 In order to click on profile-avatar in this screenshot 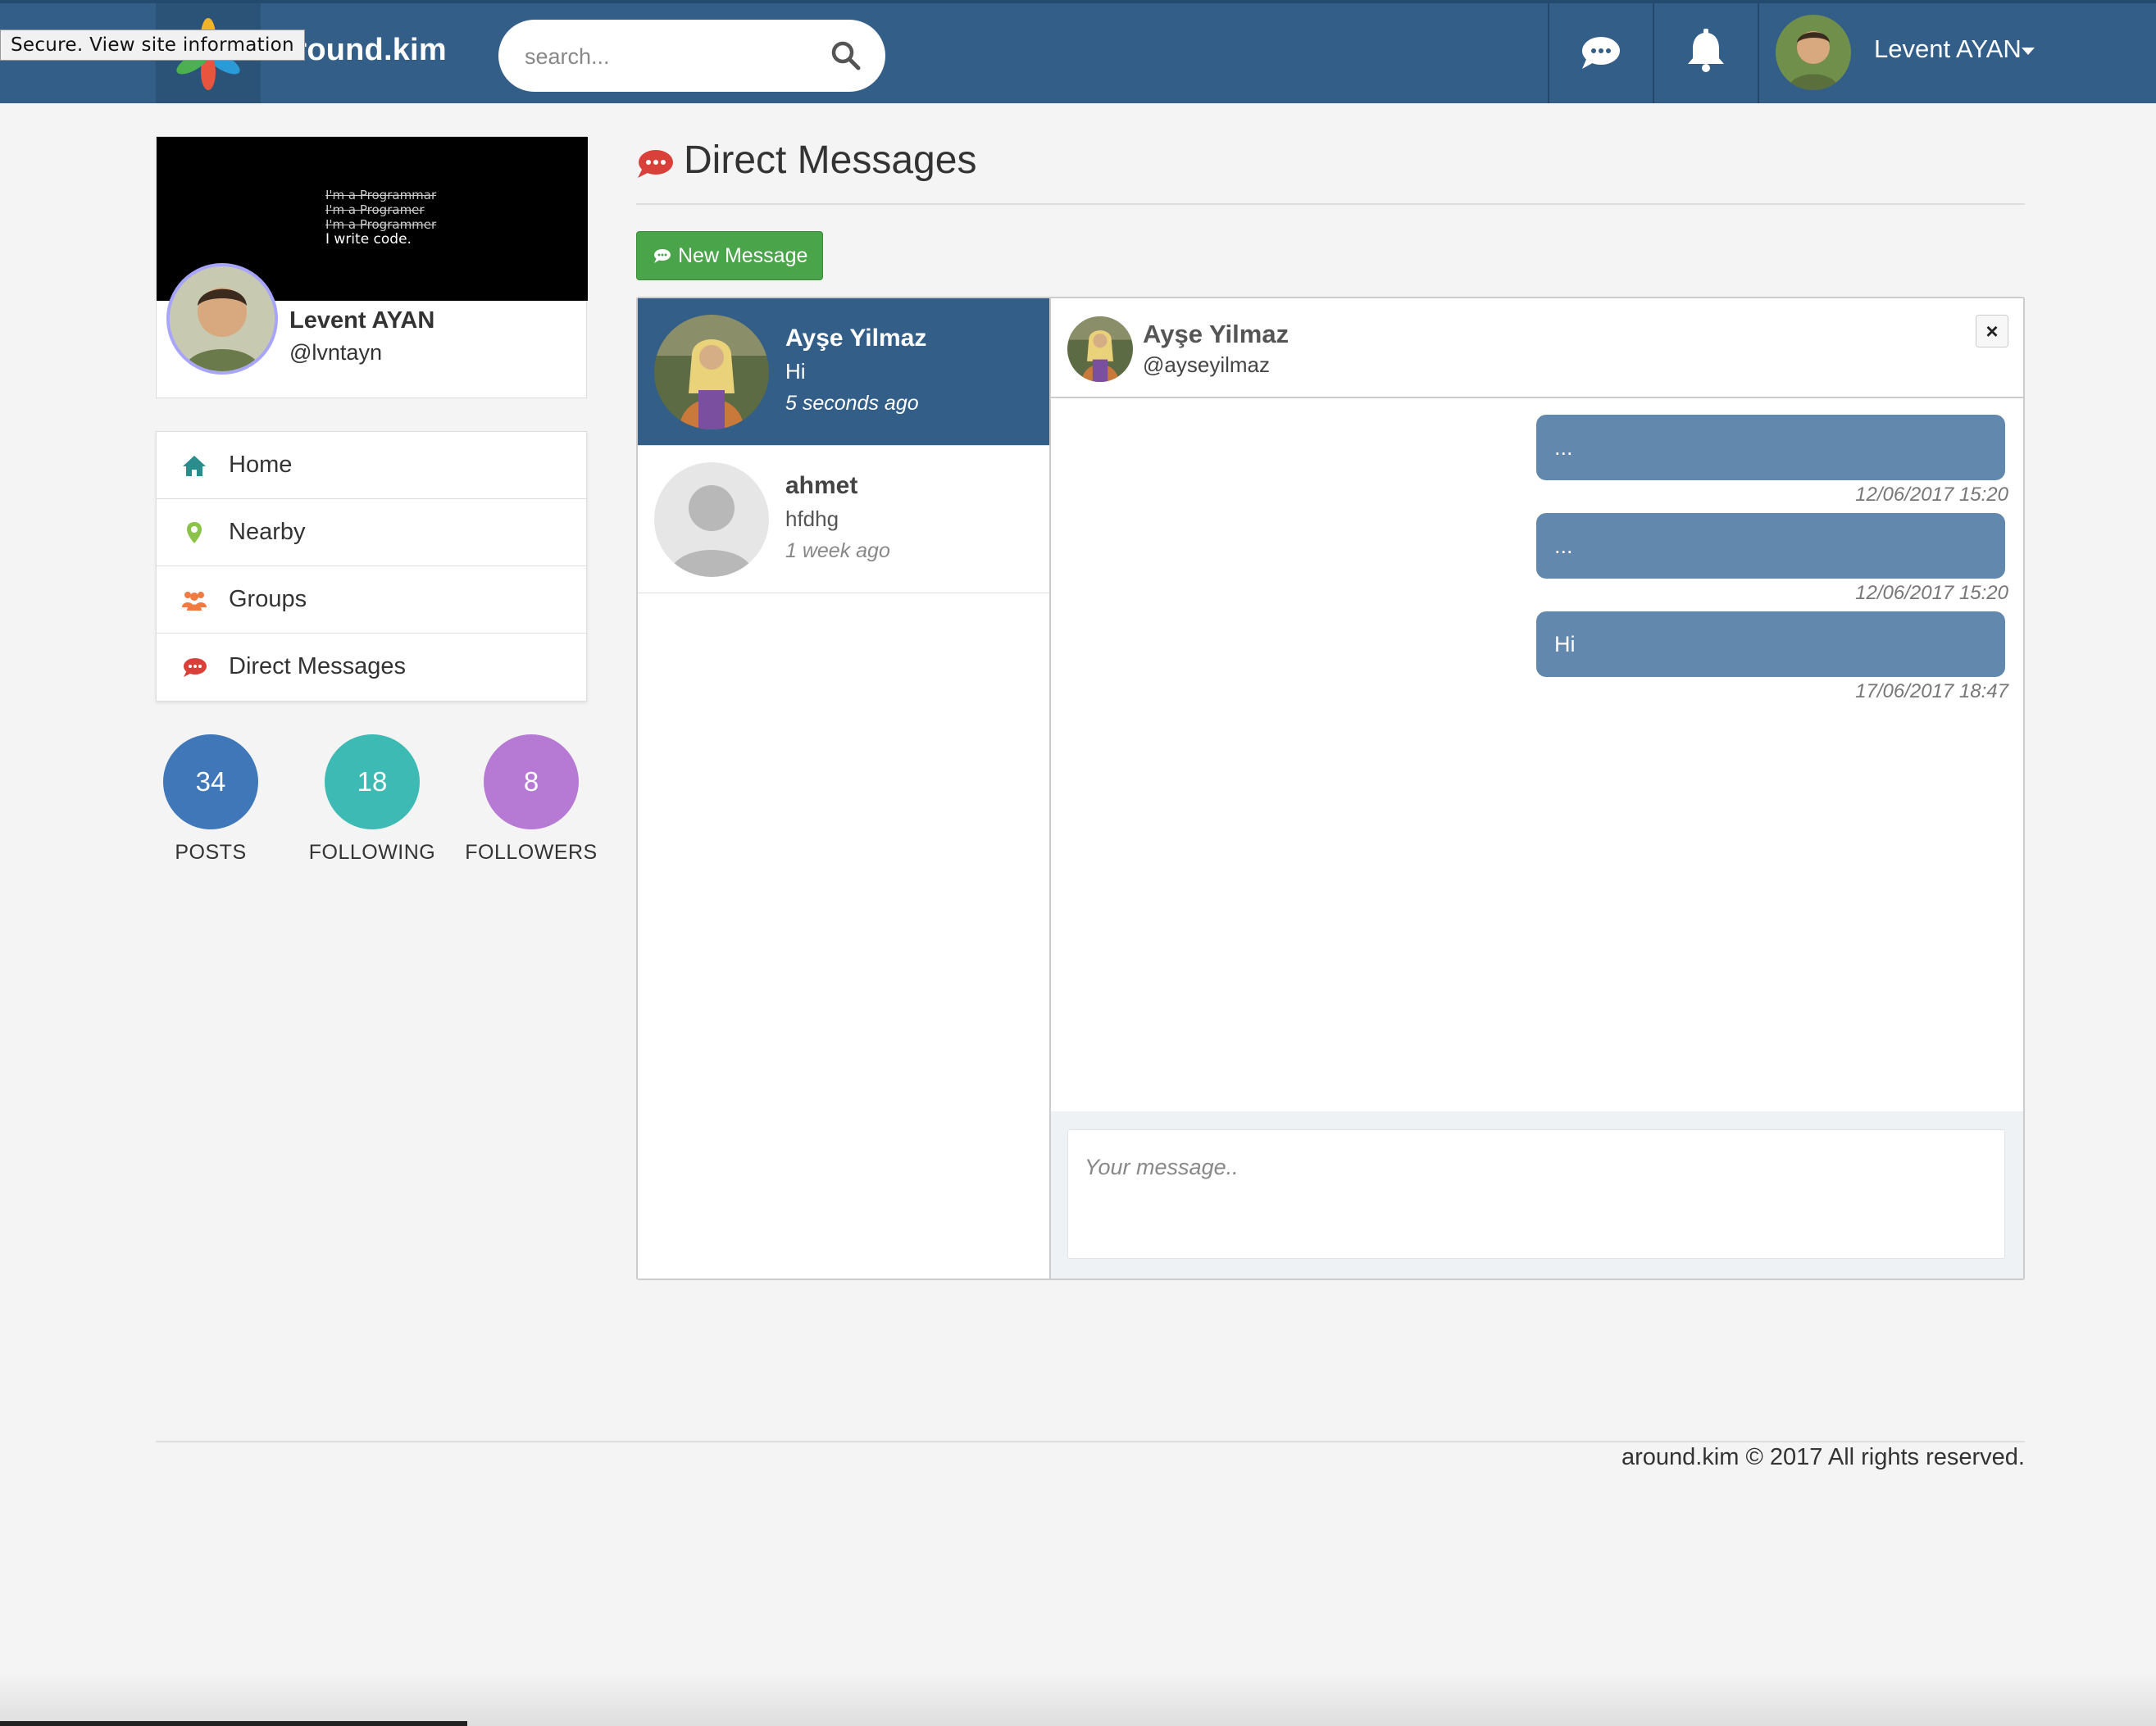, I will do `click(222, 319)`.